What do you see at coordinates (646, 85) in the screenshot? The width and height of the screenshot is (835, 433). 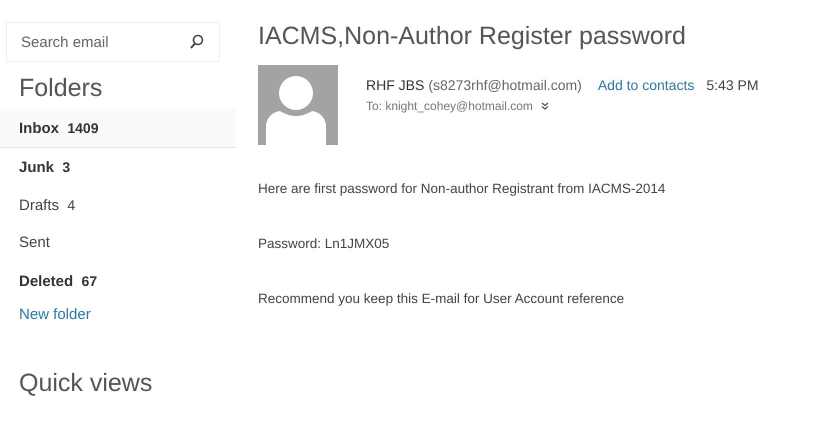 I see `add-to-contacts-link: Add to contacts` at bounding box center [646, 85].